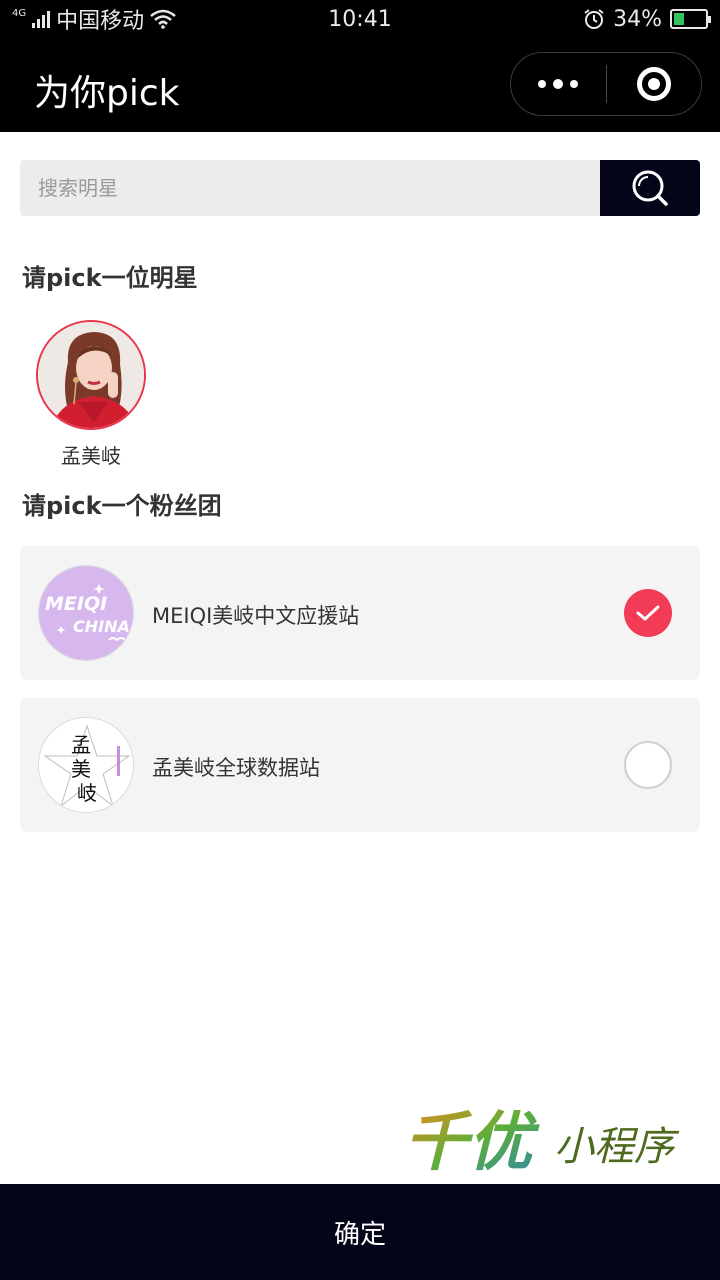  What do you see at coordinates (76, 604) in the screenshot?
I see `logo-text: MEIQI` at bounding box center [76, 604].